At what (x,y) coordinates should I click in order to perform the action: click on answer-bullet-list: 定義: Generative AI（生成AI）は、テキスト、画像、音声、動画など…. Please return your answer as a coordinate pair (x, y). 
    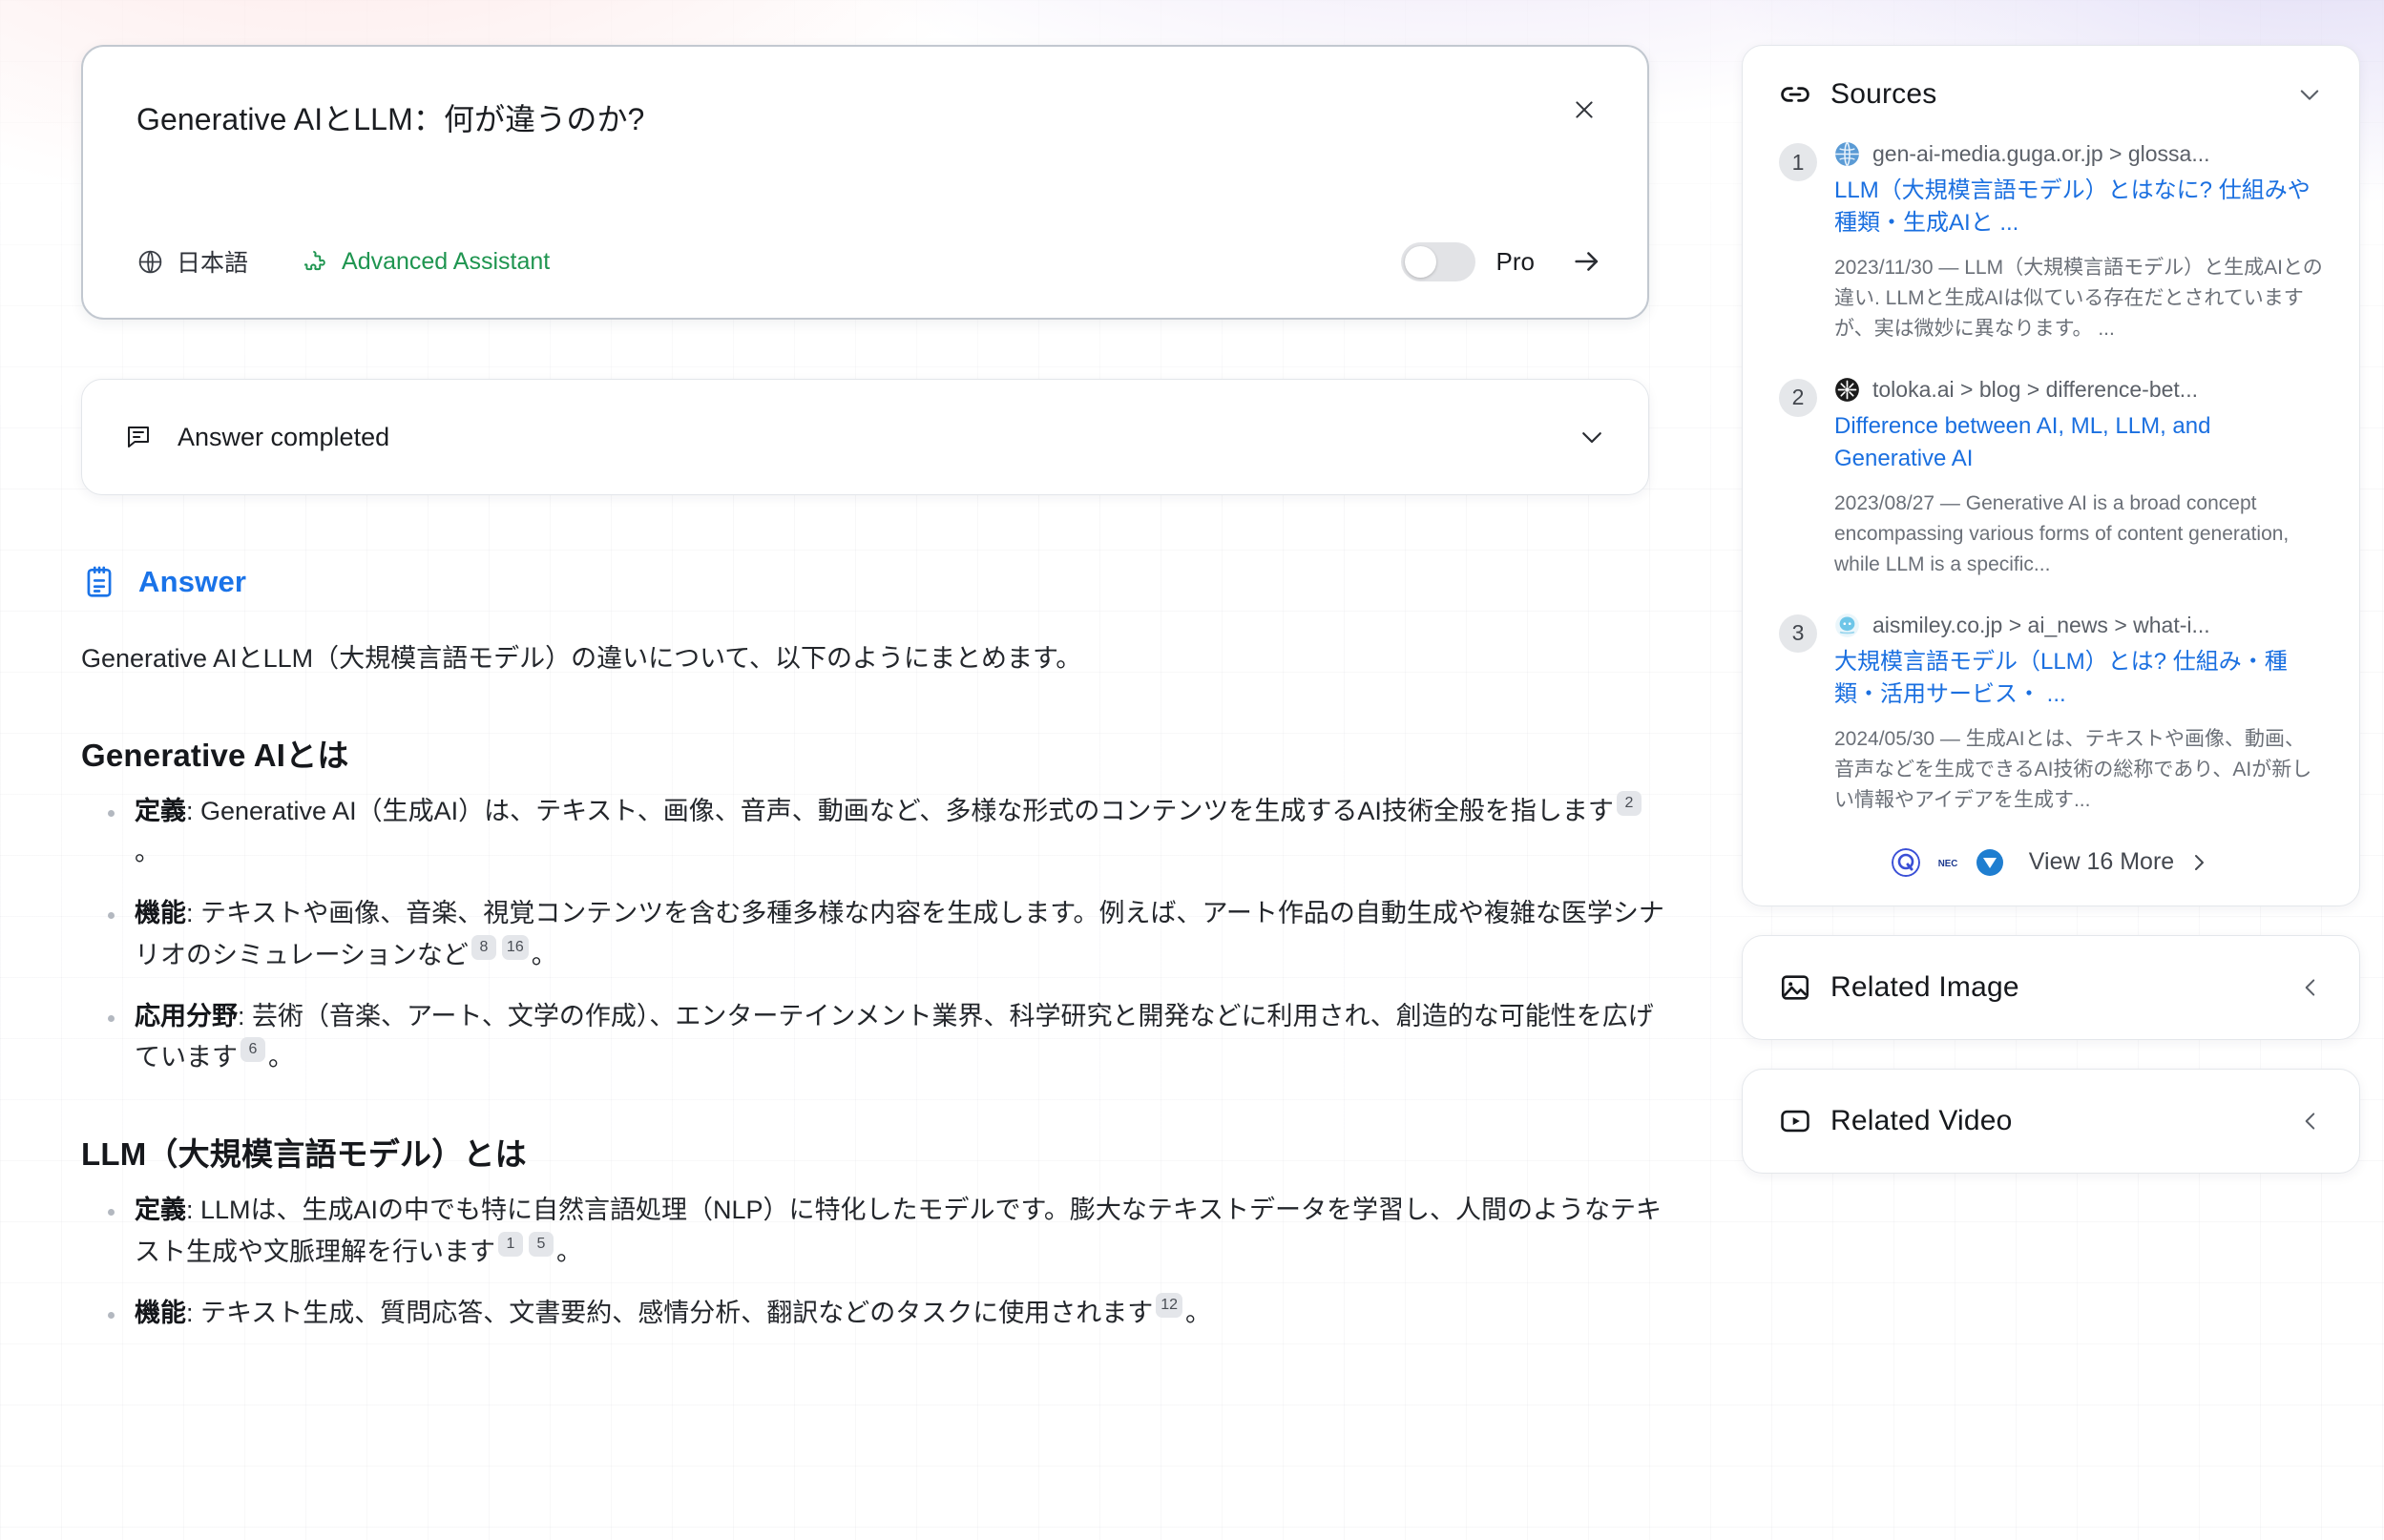
    Looking at the image, I should click on (873, 935).